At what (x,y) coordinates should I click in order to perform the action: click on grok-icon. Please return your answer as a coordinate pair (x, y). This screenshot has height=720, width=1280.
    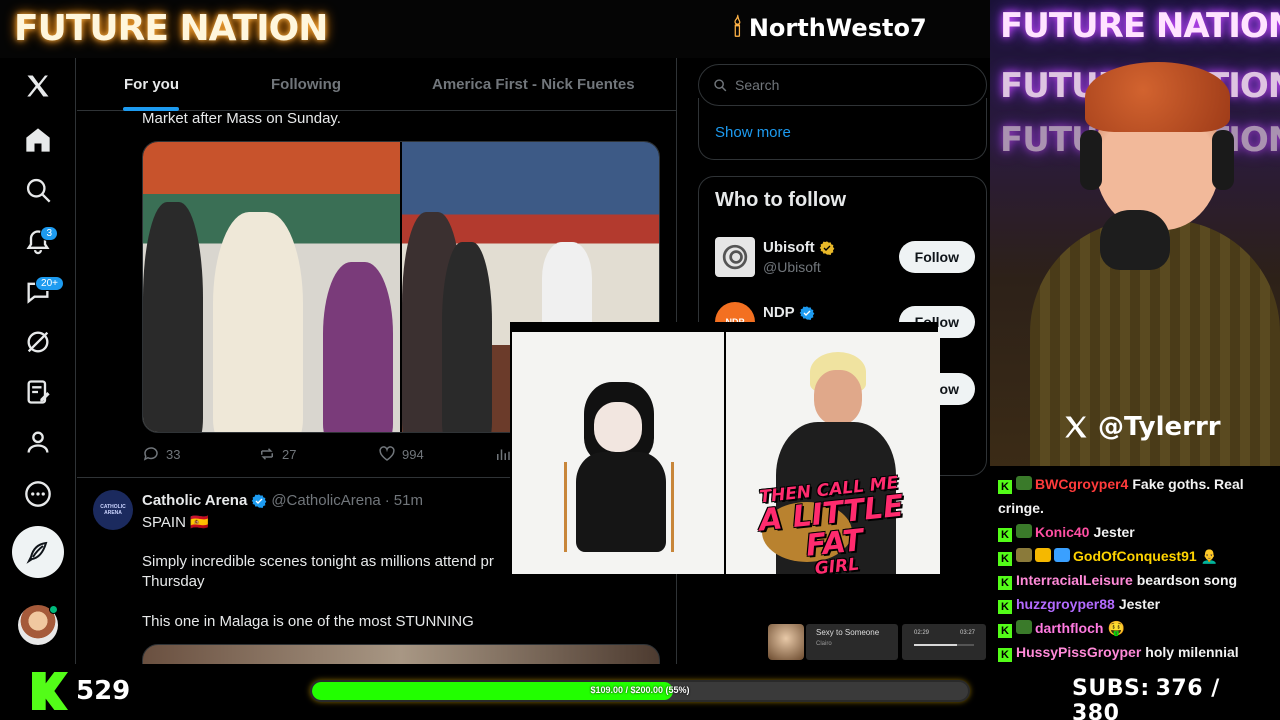
    Looking at the image, I should click on (38, 342).